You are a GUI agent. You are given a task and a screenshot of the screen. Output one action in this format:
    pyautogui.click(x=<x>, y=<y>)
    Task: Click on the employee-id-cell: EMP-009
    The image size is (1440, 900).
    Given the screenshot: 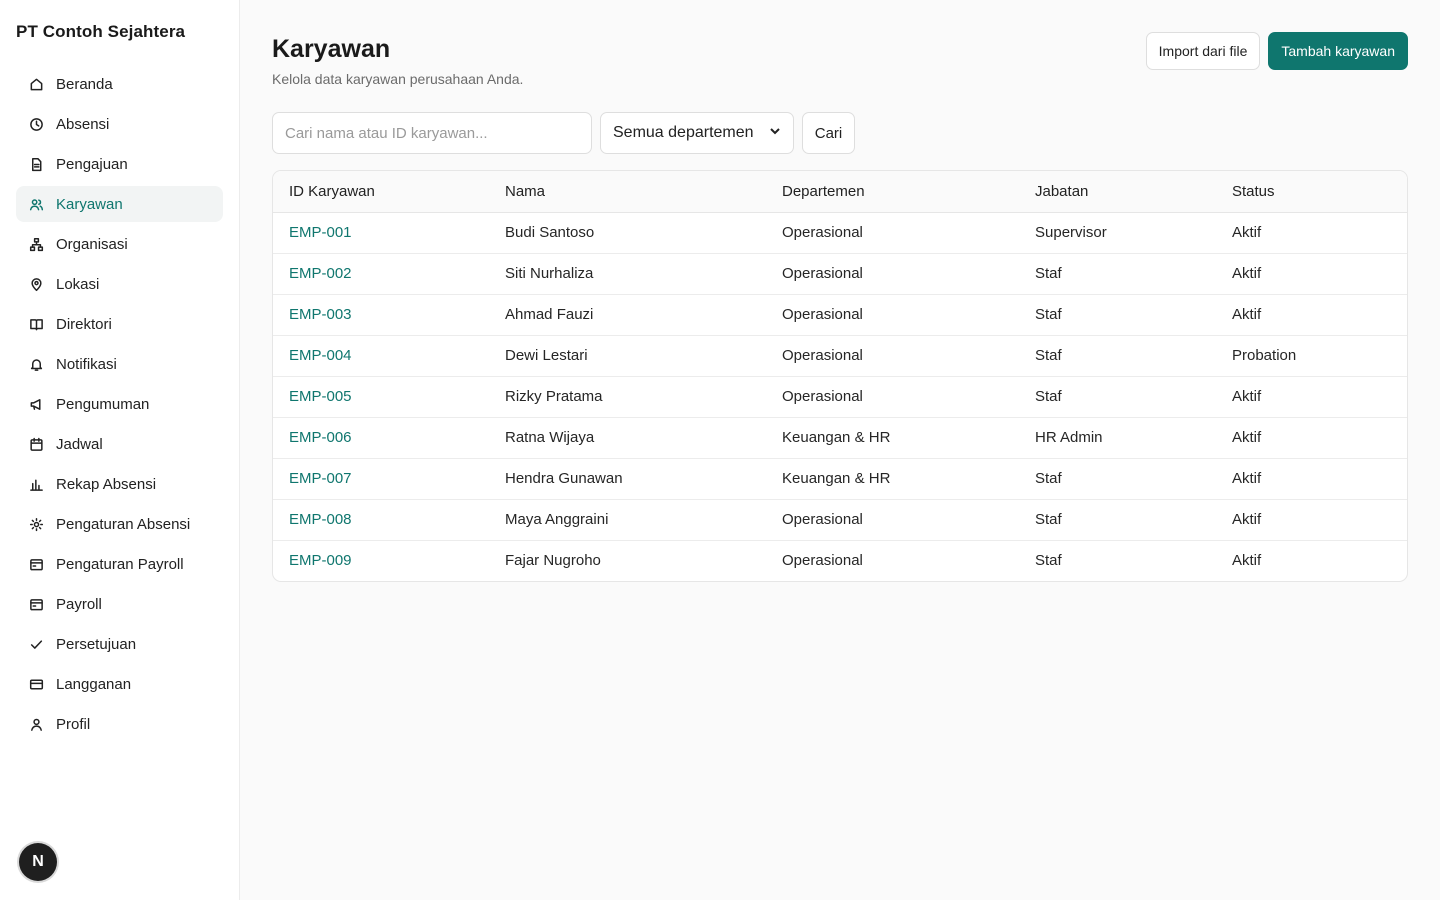 What is the action you would take?
    pyautogui.click(x=381, y=560)
    